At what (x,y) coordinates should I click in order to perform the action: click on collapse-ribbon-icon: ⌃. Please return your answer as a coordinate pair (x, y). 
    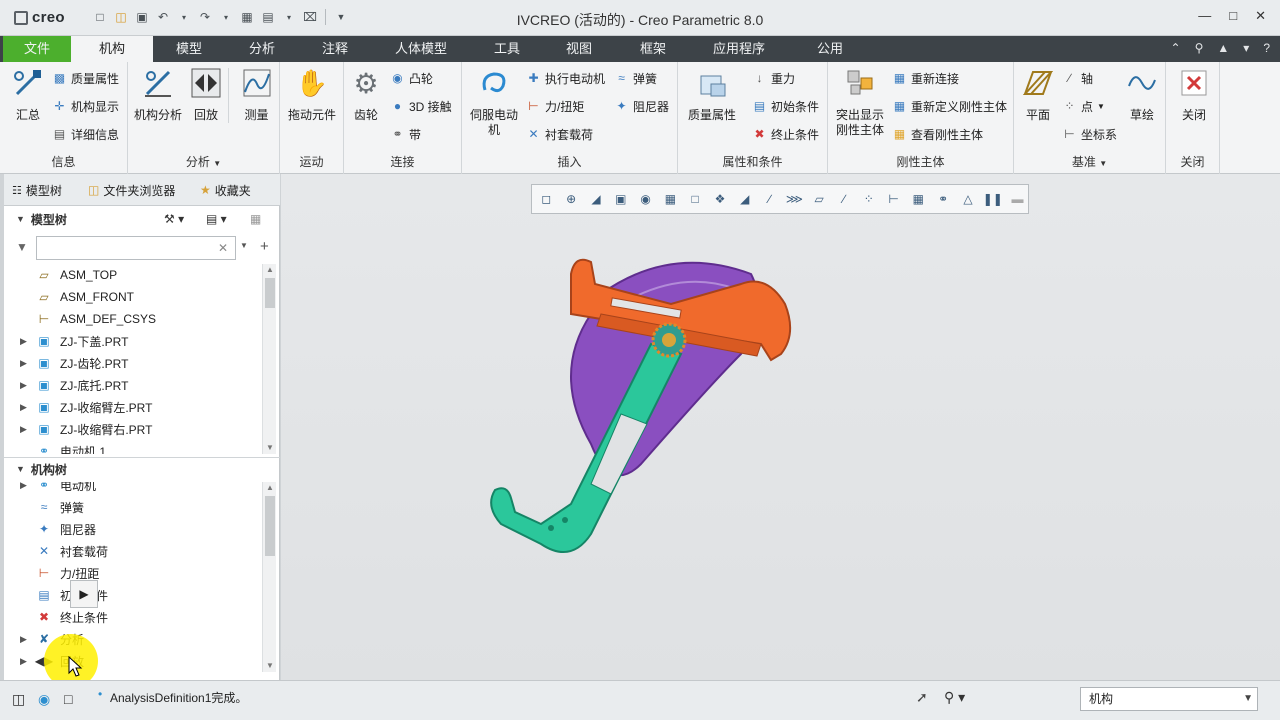
    Looking at the image, I should click on (1176, 48).